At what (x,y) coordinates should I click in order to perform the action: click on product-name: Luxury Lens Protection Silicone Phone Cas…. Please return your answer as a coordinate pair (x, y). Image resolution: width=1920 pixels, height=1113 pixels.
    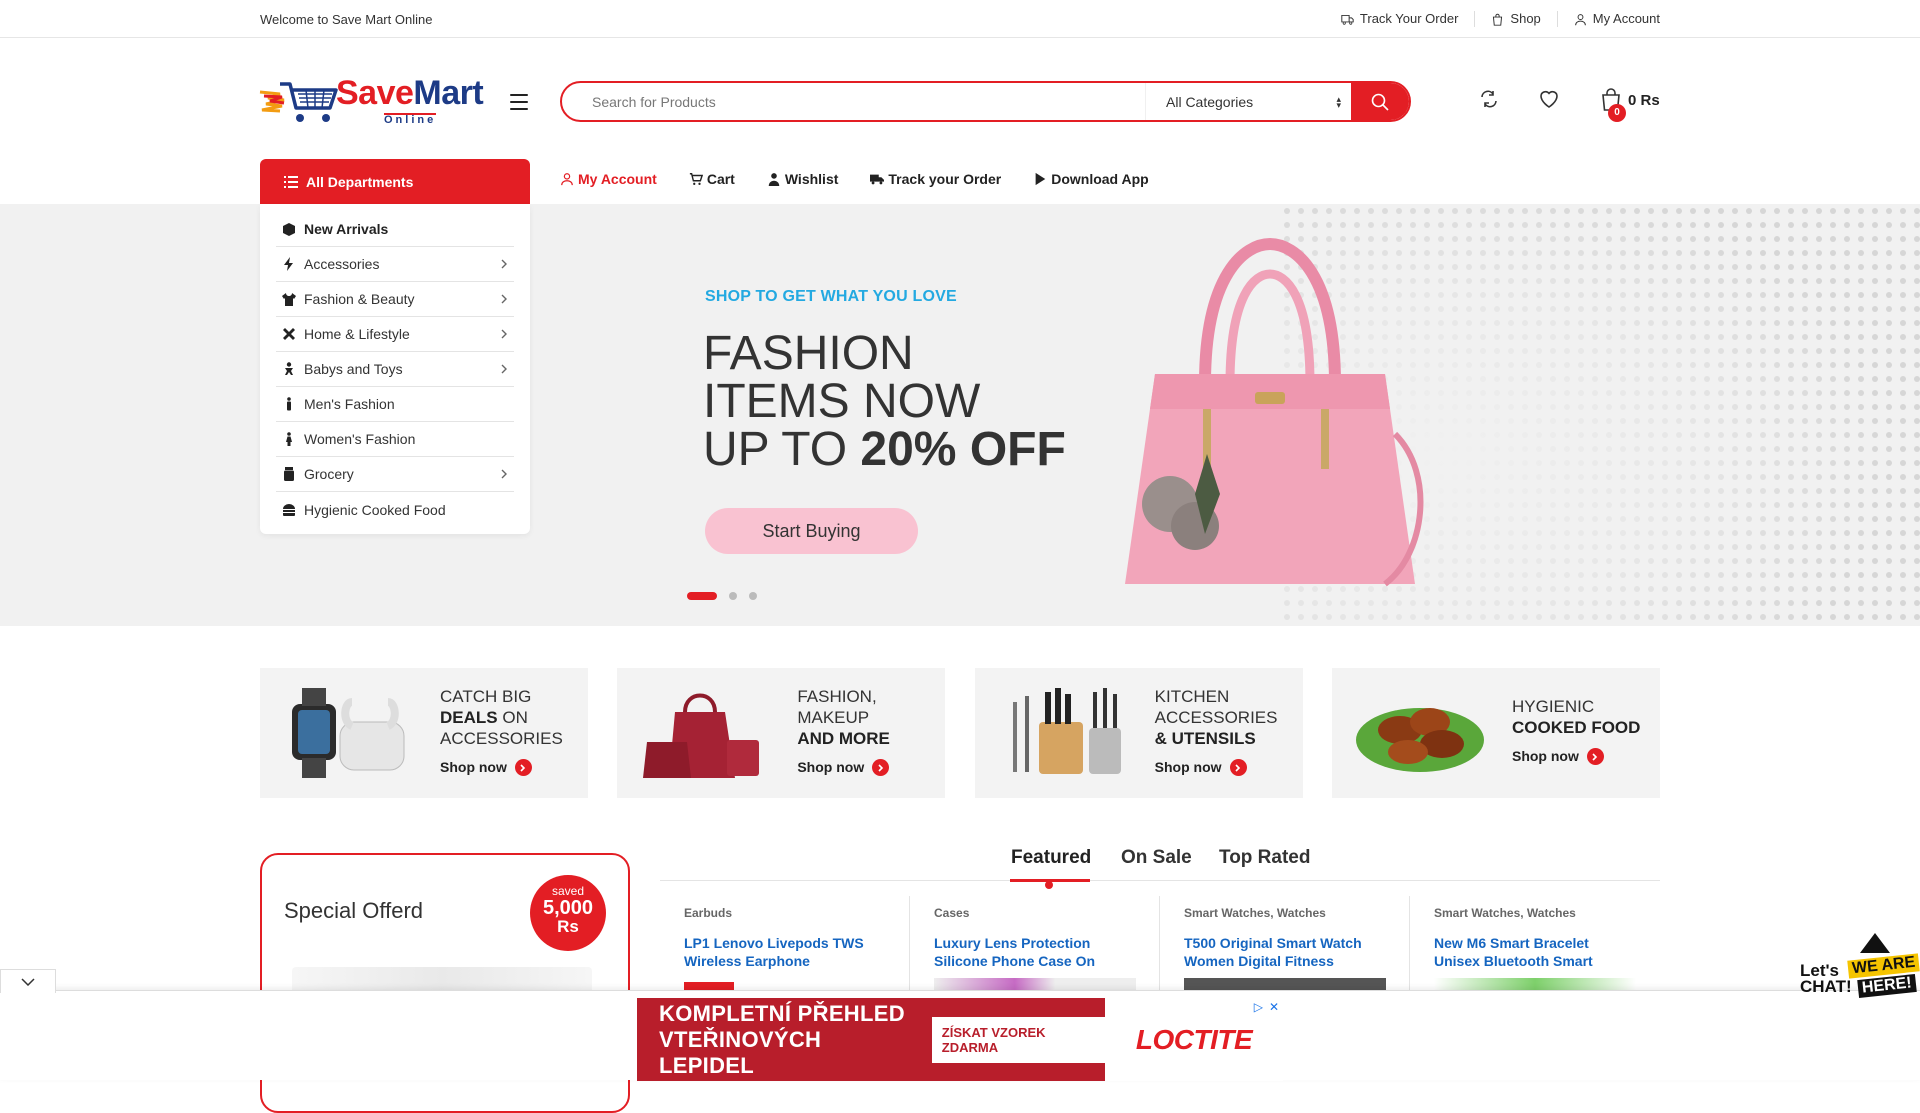
    Looking at the image, I should click on (1034, 952).